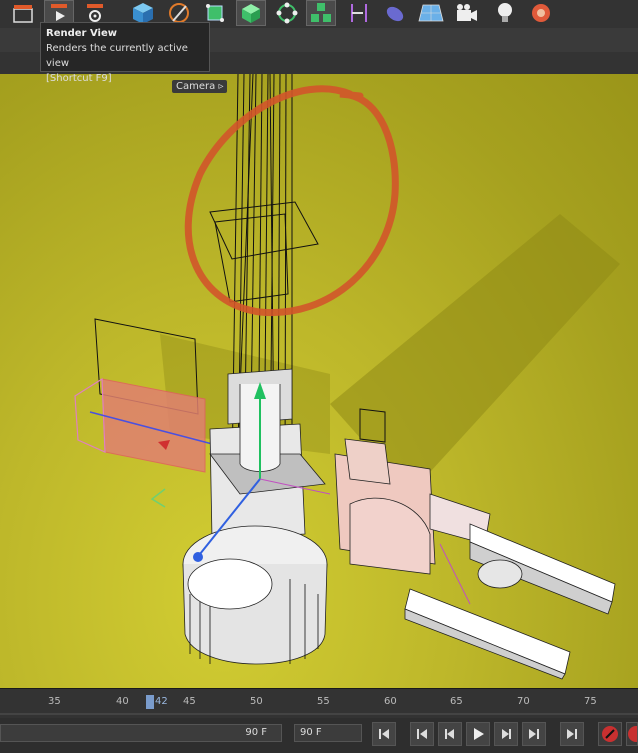 This screenshot has height=753, width=638. I want to click on tooltip-description: Renders the currently active view, so click(117, 56).